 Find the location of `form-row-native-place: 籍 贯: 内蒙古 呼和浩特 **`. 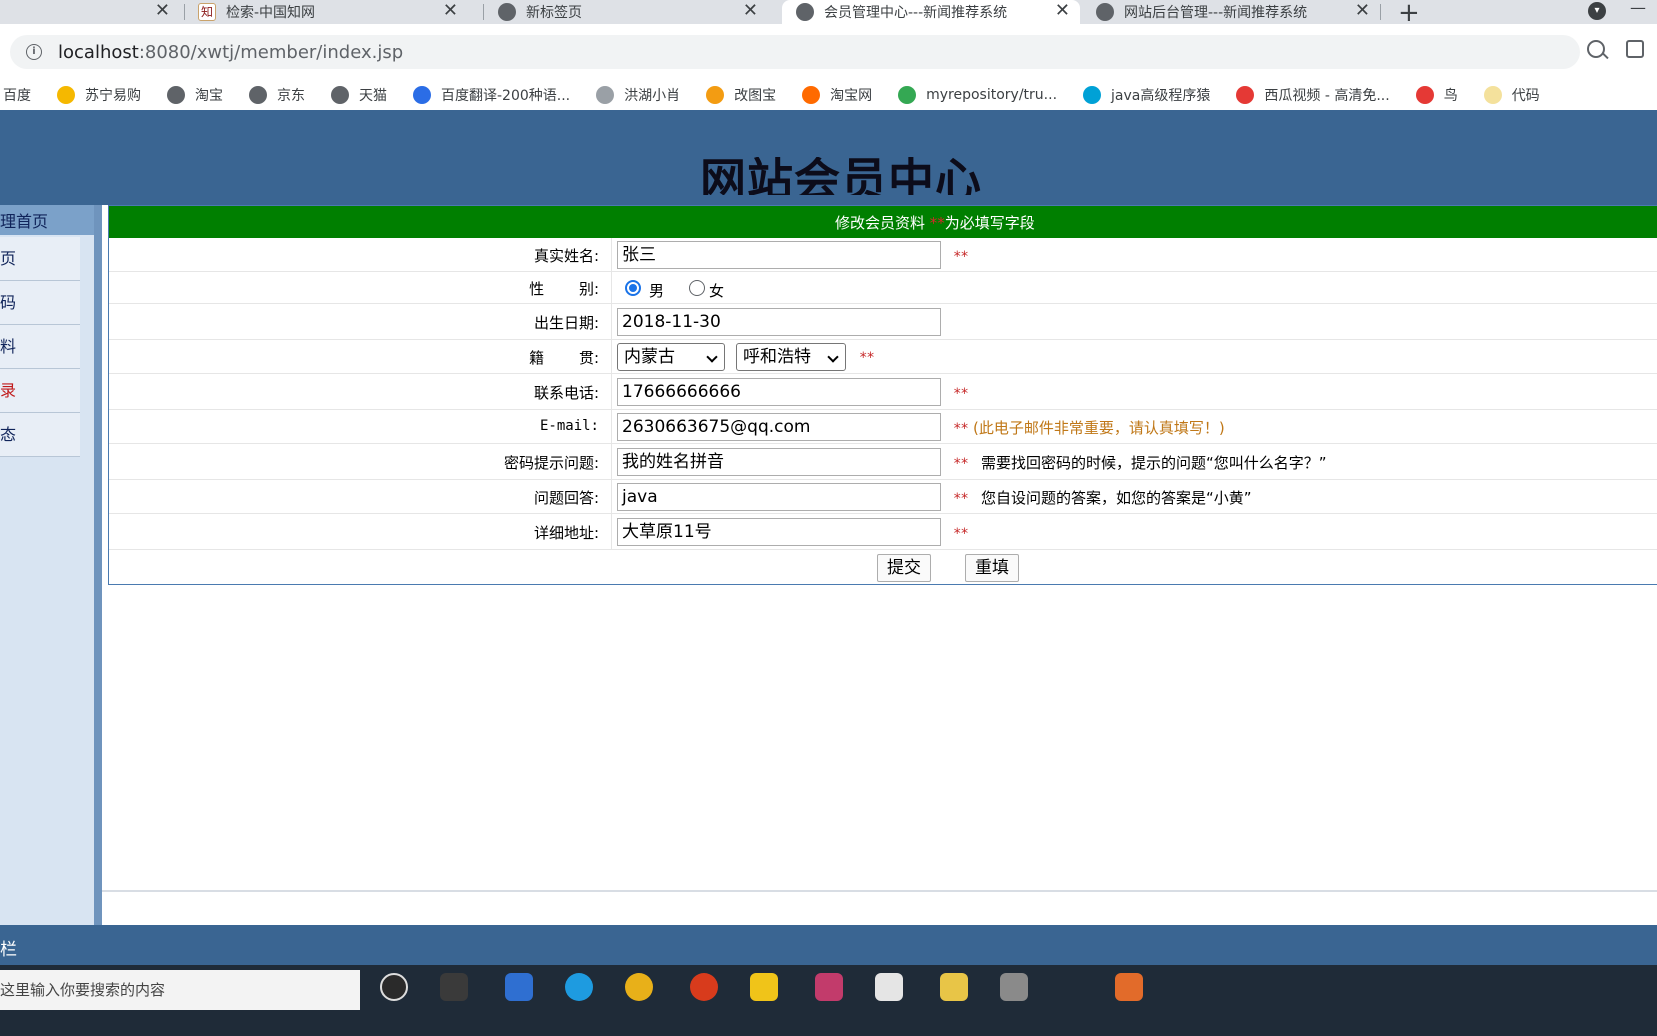

form-row-native-place: 籍 贯: 内蒙古 呼和浩特 ** is located at coordinates (883, 357).